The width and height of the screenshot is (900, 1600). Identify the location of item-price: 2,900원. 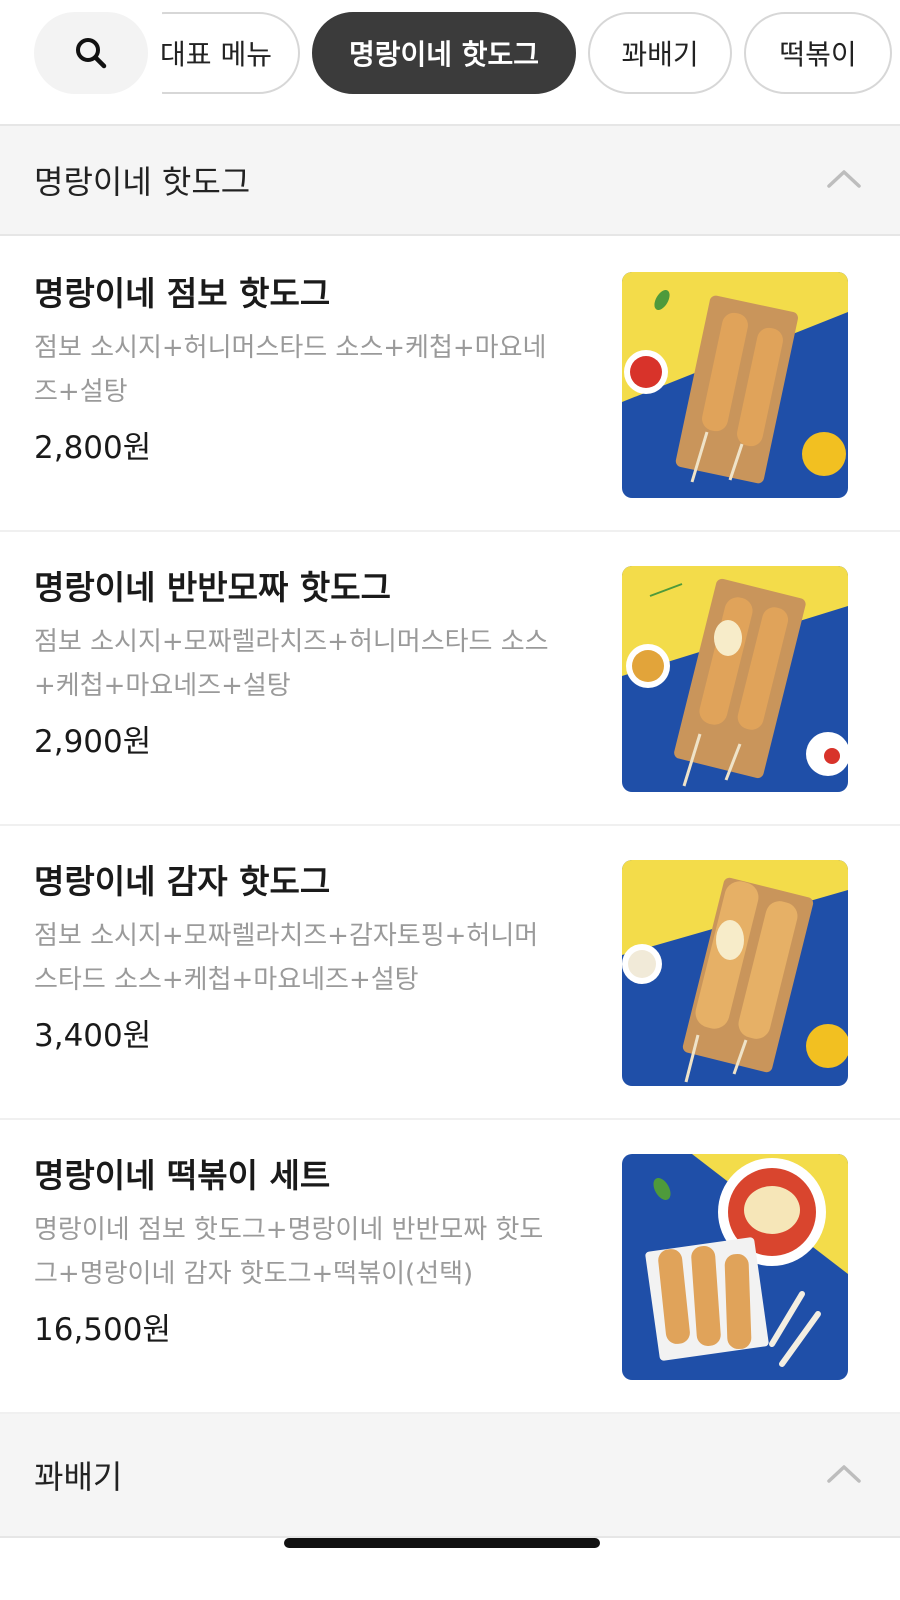
(93, 742).